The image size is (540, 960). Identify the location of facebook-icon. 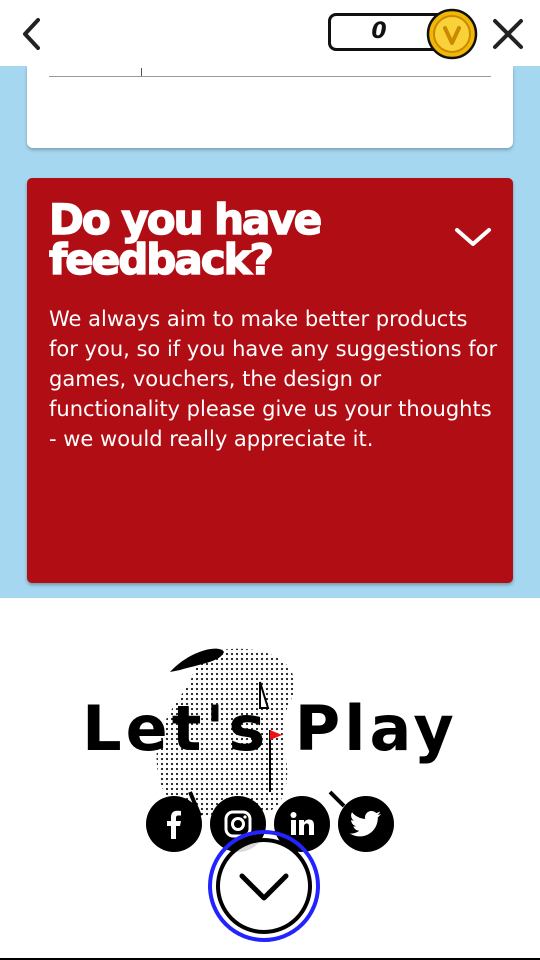
(174, 824).